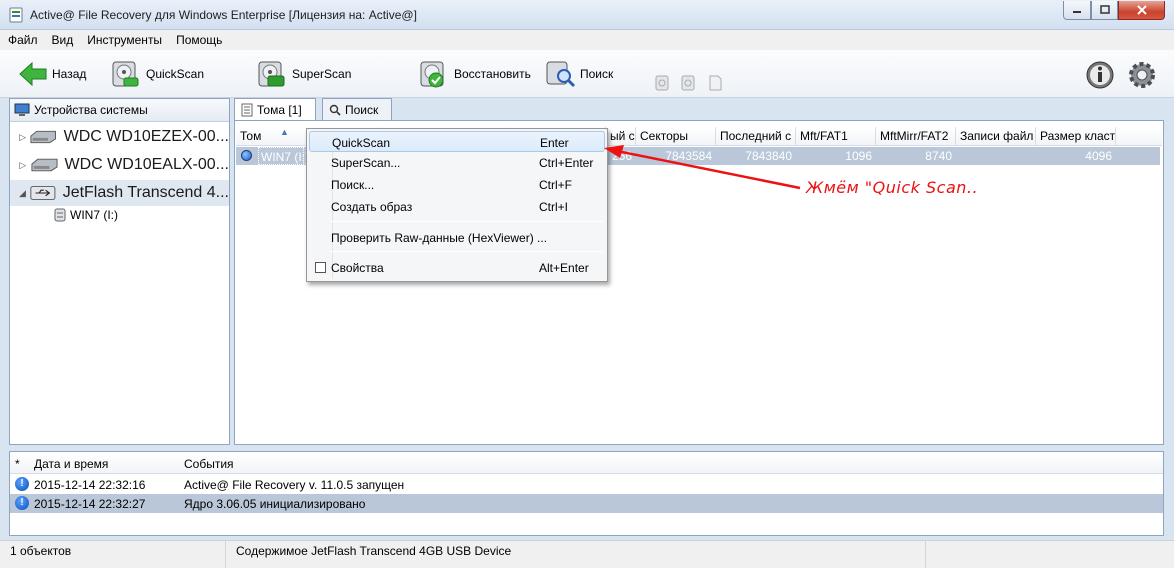 This screenshot has width=1174, height=568. What do you see at coordinates (23, 40) in the screenshot?
I see `menu-file: Файл` at bounding box center [23, 40].